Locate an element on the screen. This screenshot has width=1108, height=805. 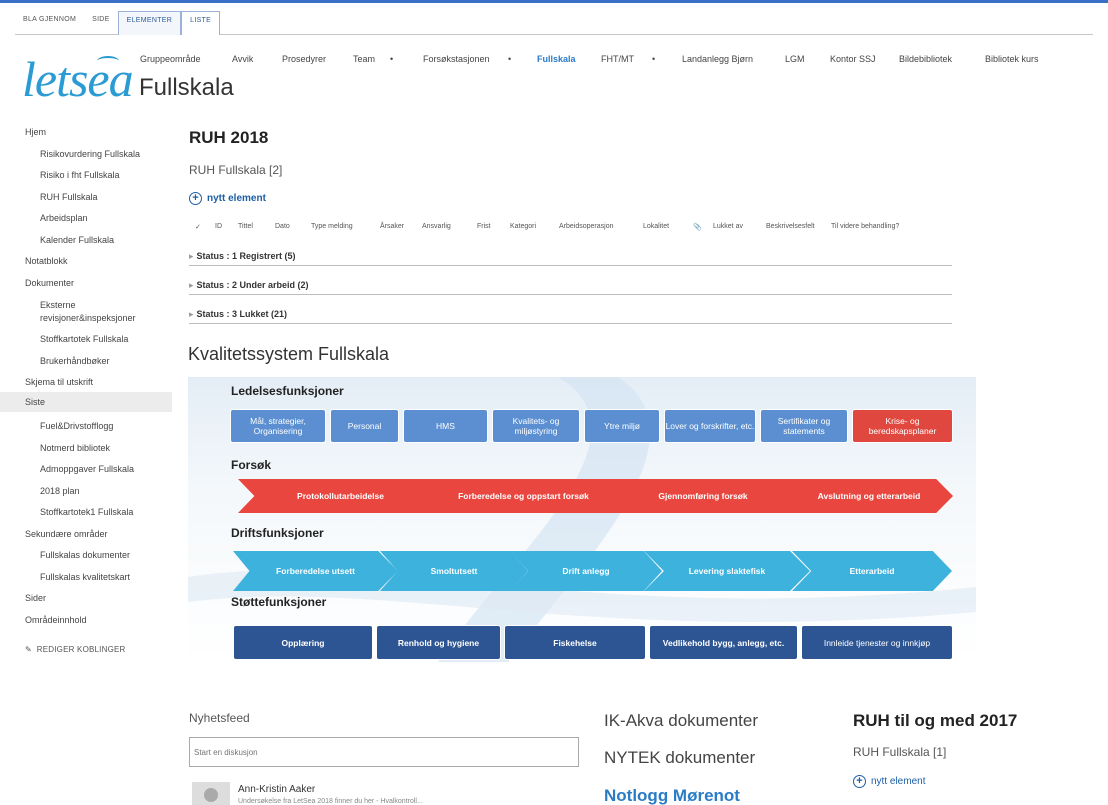
nav-fuel-drivstofflogg: Fuel&Drivstofflogg is located at coordinates (86, 426).